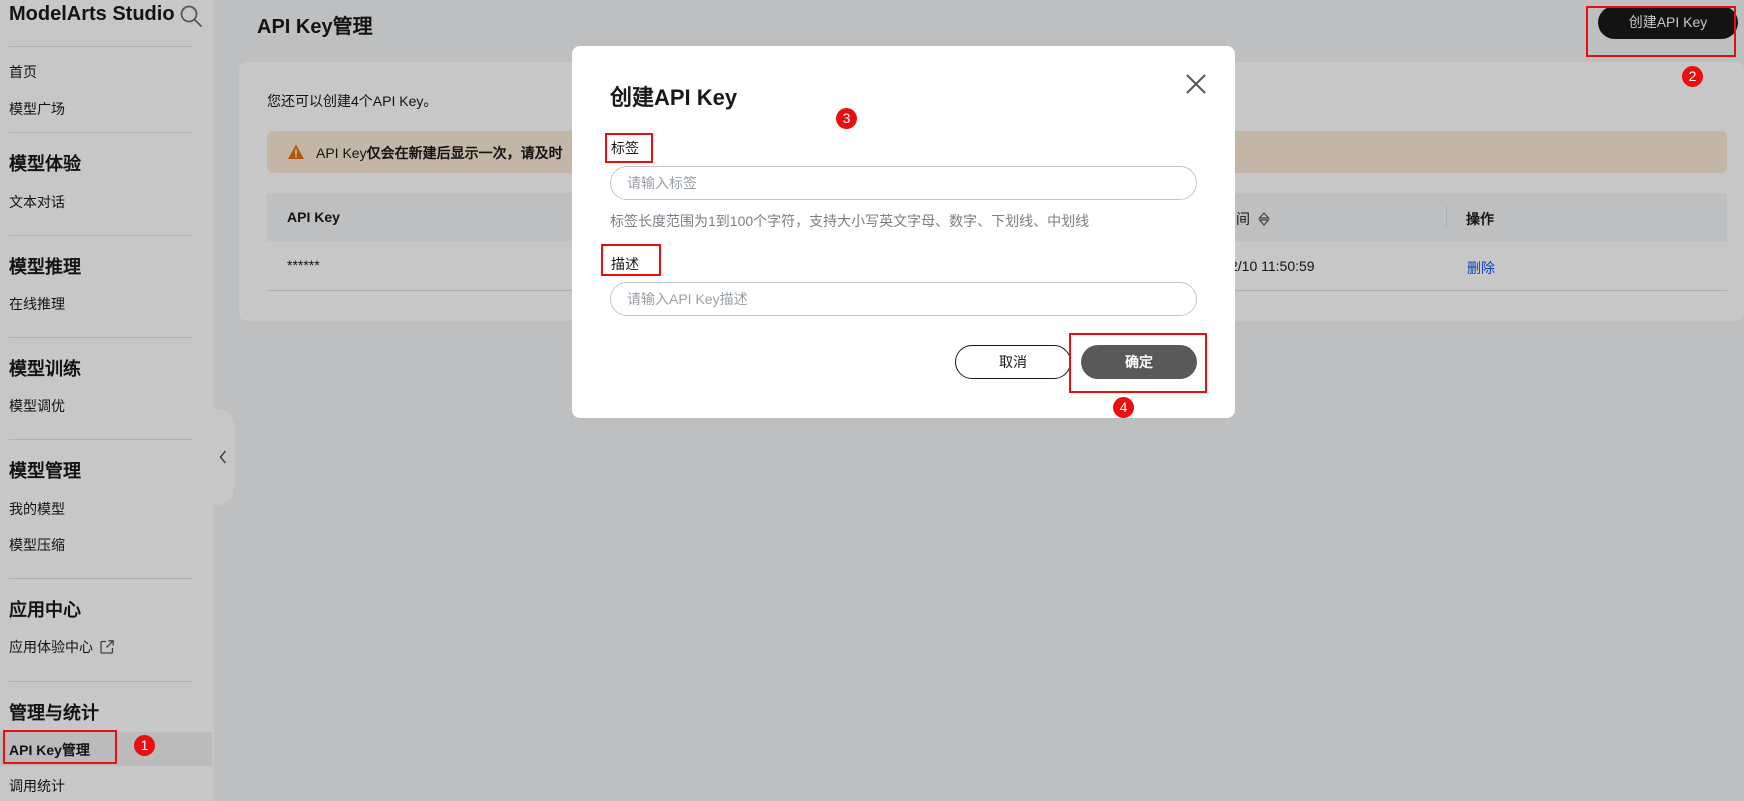 The height and width of the screenshot is (801, 1744). I want to click on dialog-title: 创建API Key, so click(674, 97).